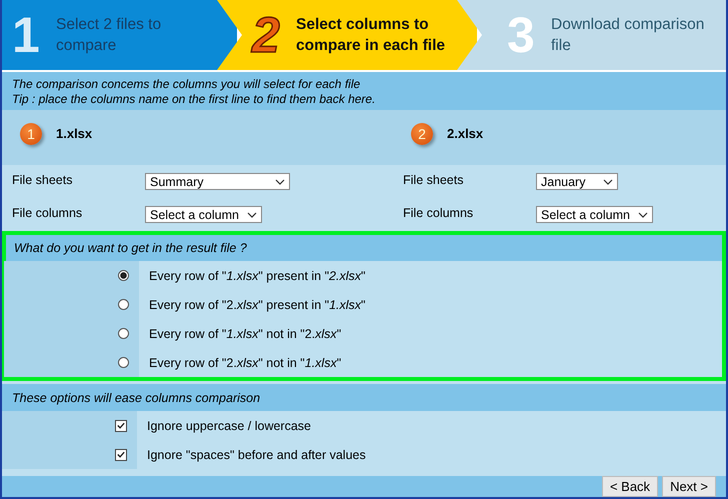 Image resolution: width=728 pixels, height=499 pixels. I want to click on sheet-dropdown: January, so click(577, 181).